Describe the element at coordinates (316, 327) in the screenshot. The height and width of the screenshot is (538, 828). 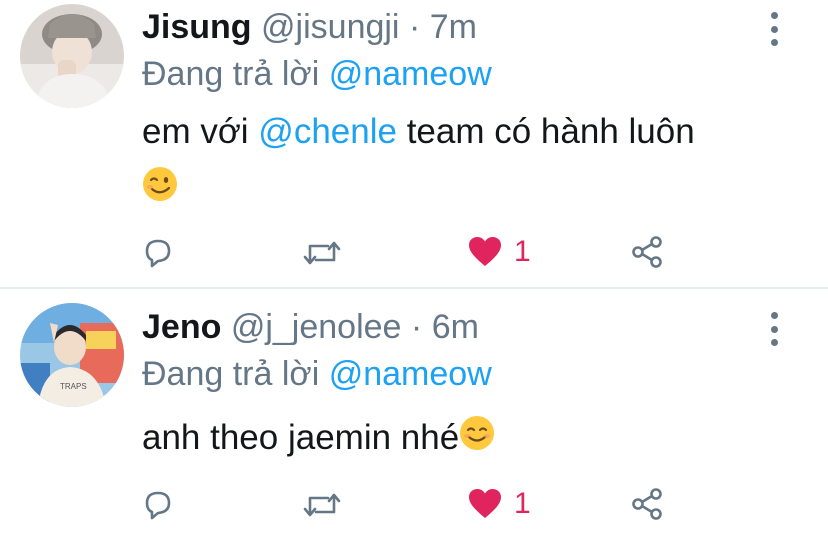
I see `username-handle: @j_jenolee` at that location.